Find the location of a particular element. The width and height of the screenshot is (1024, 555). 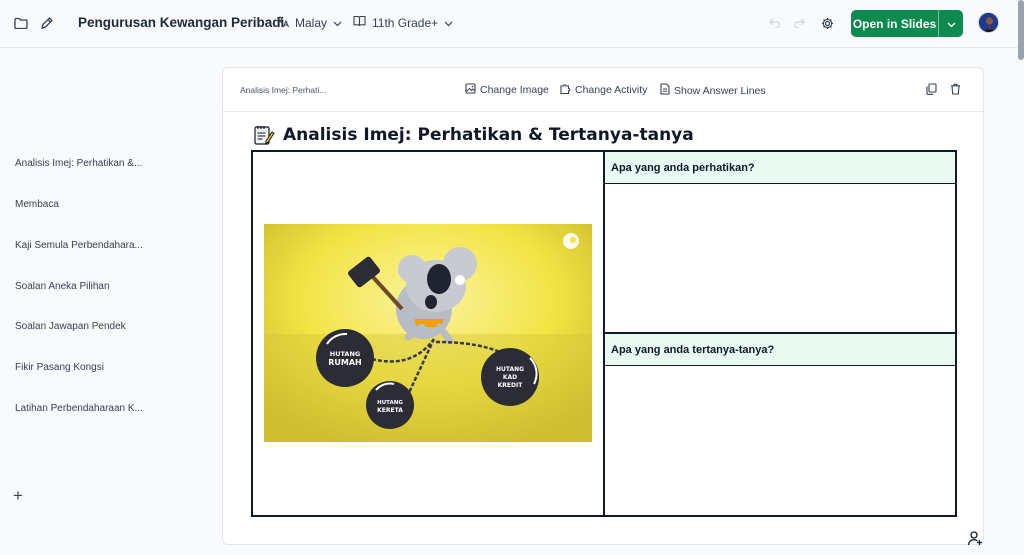

ball-rumah-line1: HUTANG is located at coordinates (345, 354).